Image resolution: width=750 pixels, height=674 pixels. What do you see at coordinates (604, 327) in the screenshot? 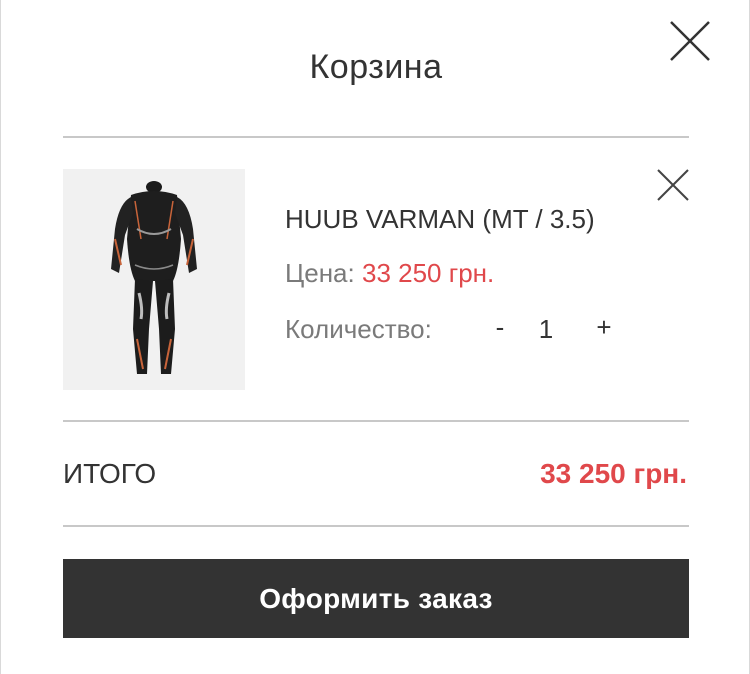
I see `quantity-increase-button: +` at bounding box center [604, 327].